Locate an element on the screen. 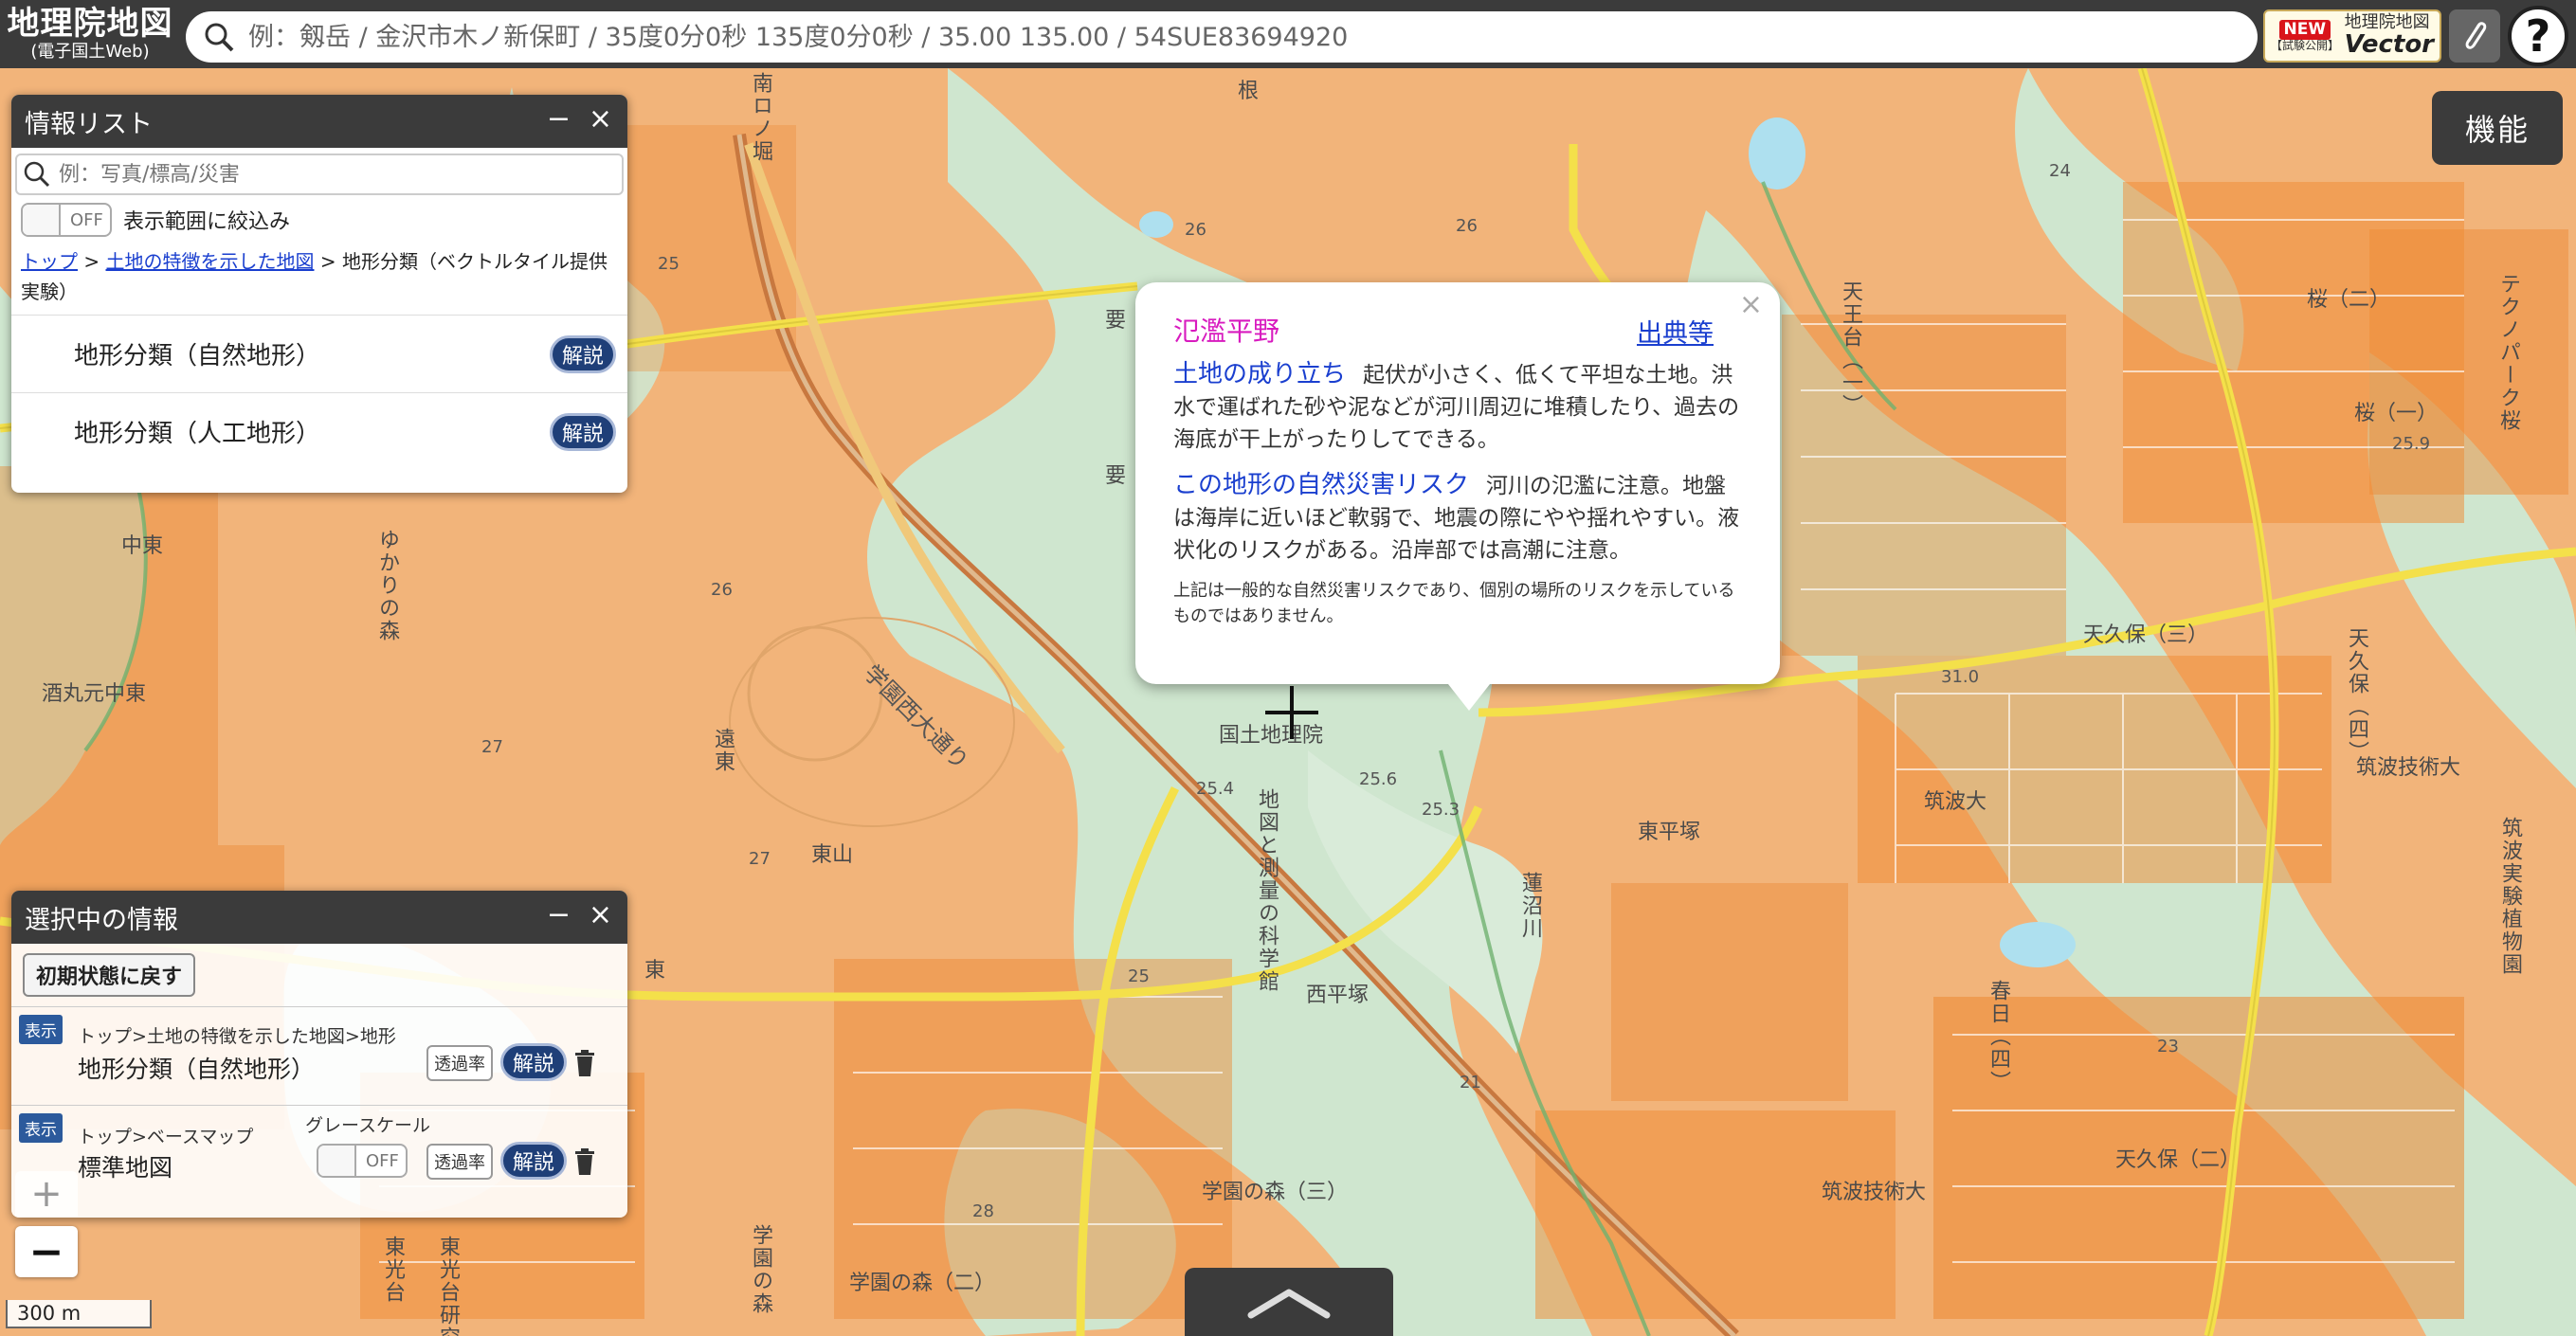 This screenshot has width=2576, height=1336. elevation-label: 21 is located at coordinates (1470, 1082).